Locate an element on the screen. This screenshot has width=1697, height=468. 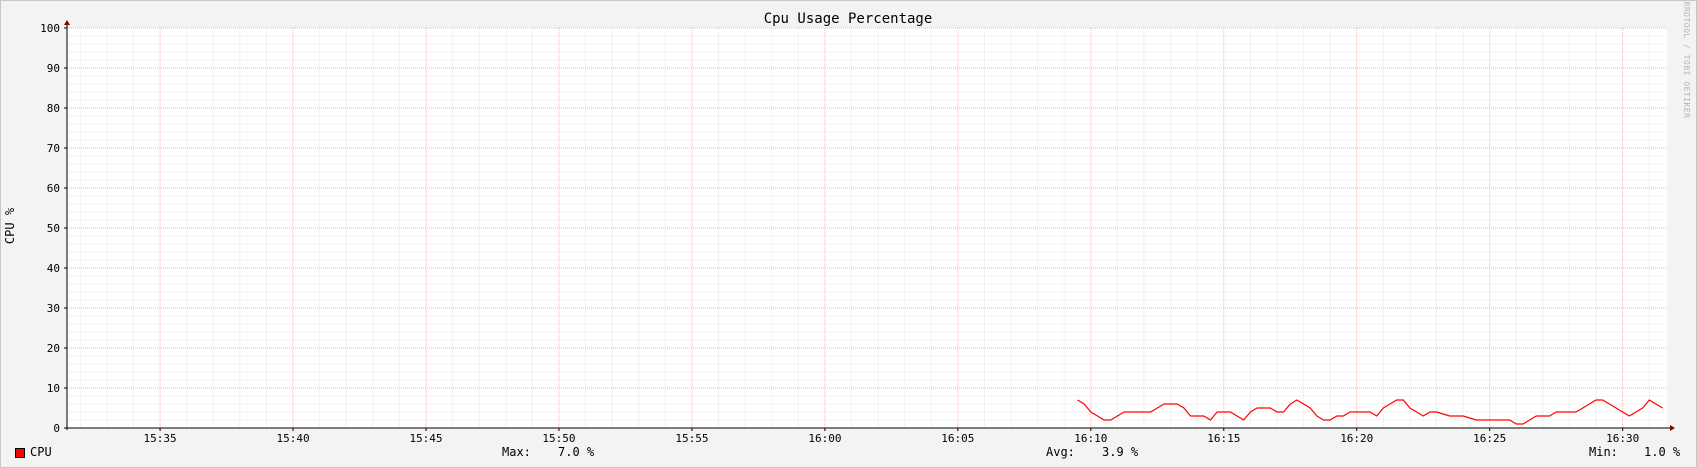
y-tick-label: 80 is located at coordinates (53, 108).